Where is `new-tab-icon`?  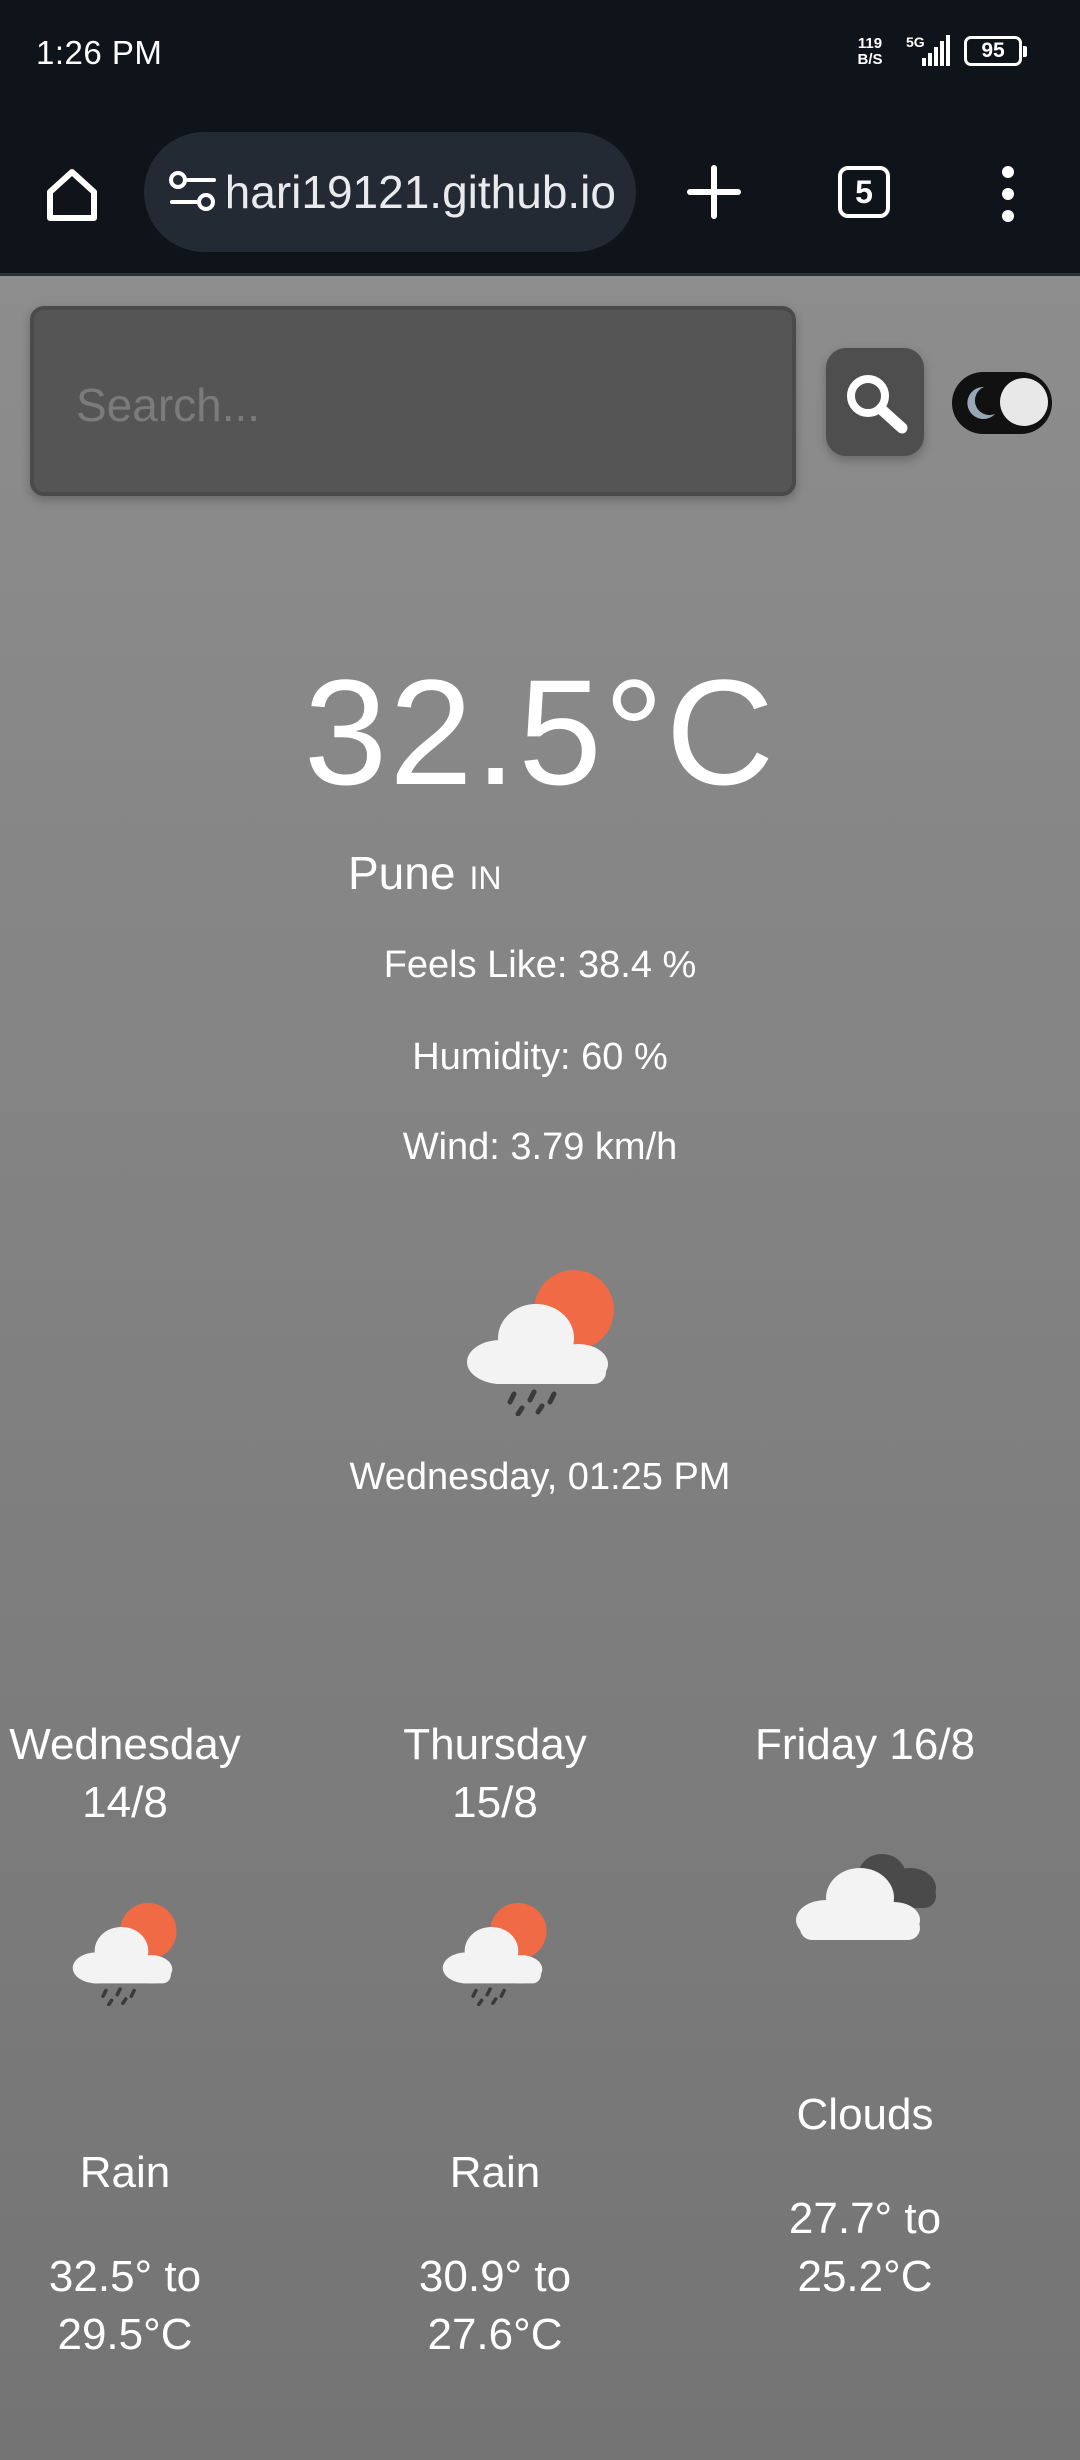 new-tab-icon is located at coordinates (714, 192).